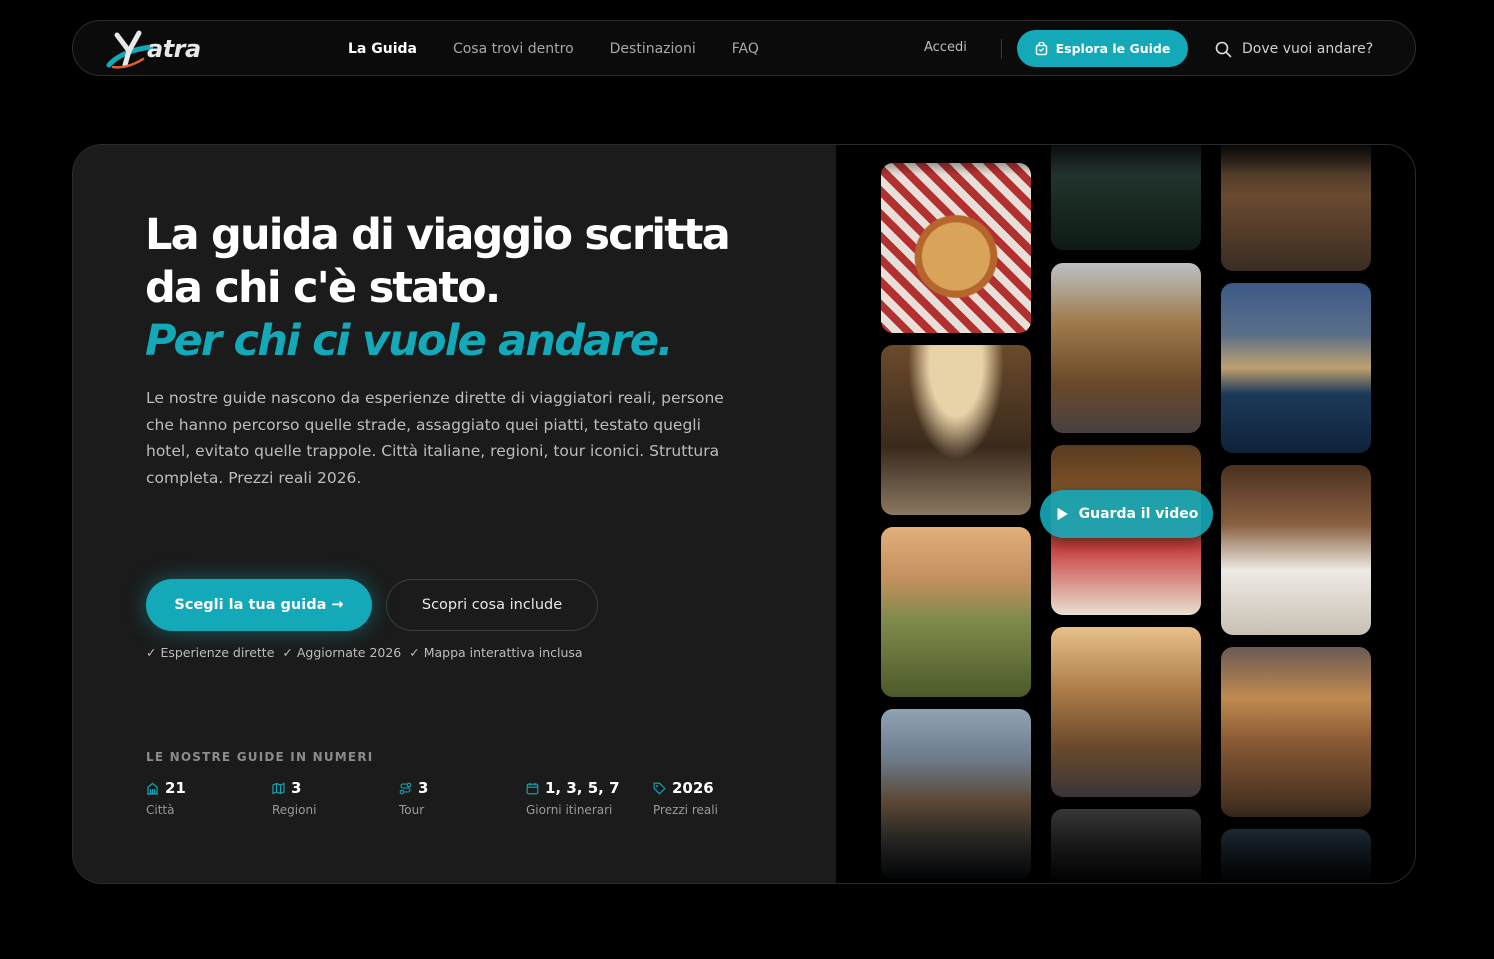  I want to click on nav-divider, so click(1001, 49).